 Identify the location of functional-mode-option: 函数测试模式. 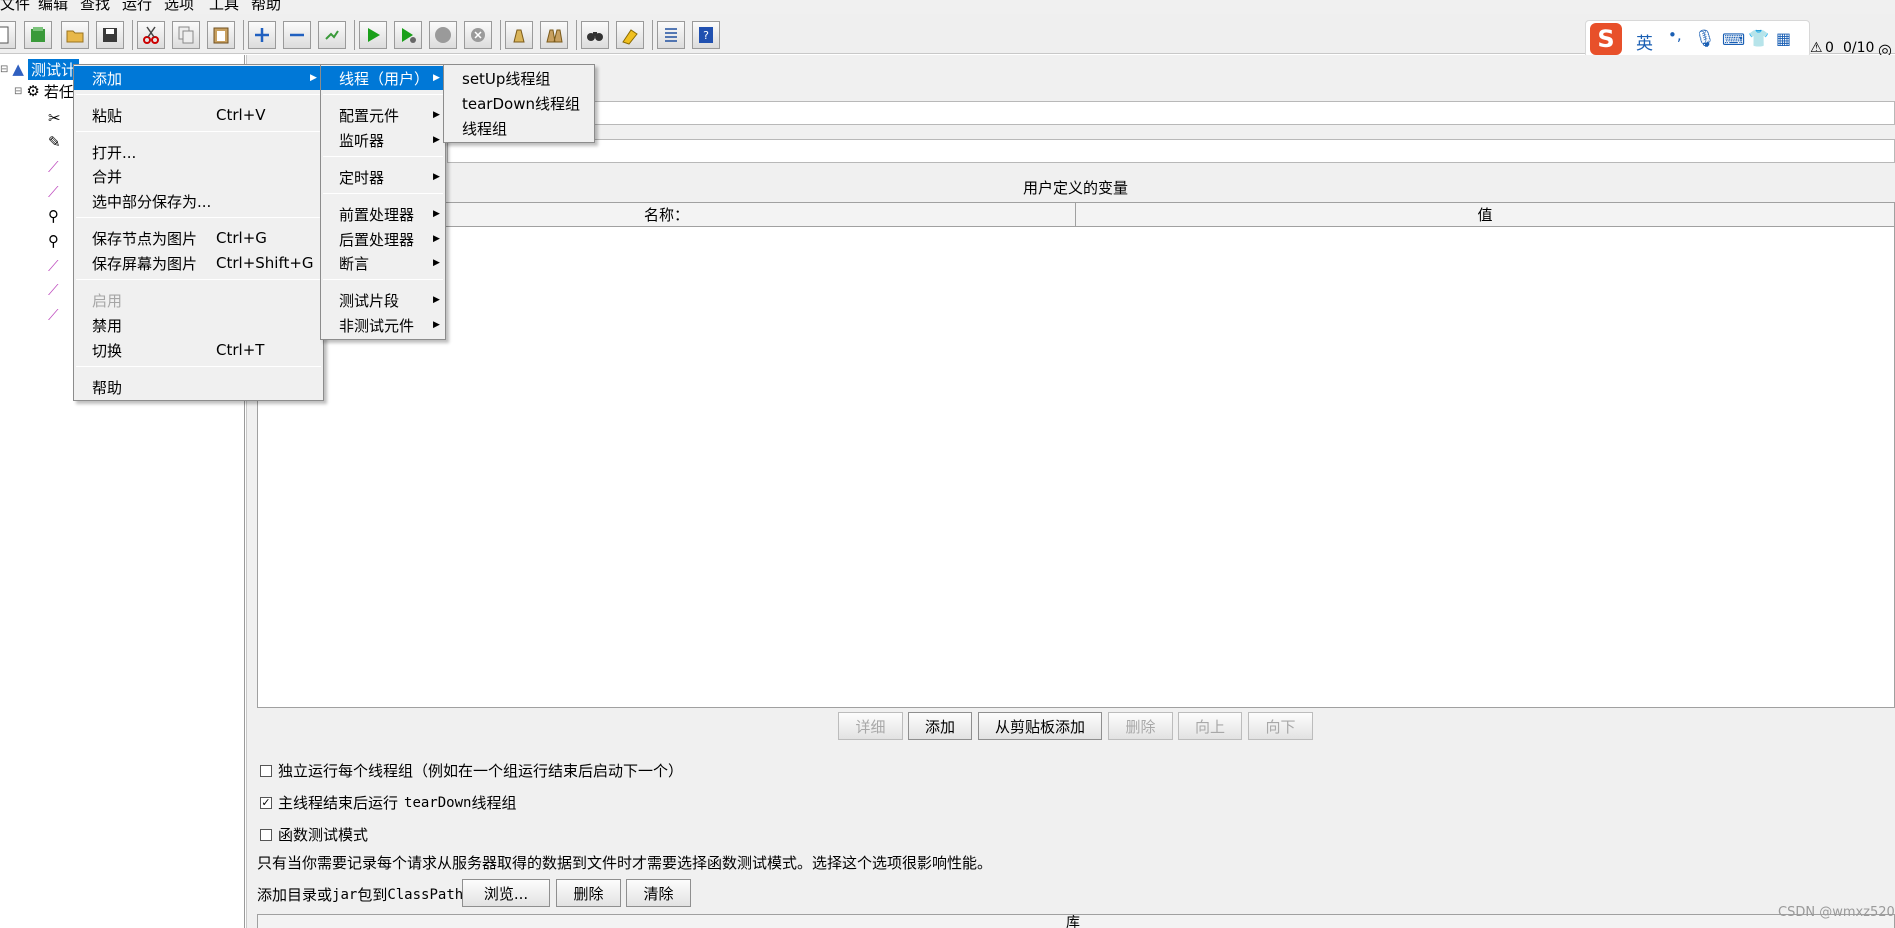
(314, 834).